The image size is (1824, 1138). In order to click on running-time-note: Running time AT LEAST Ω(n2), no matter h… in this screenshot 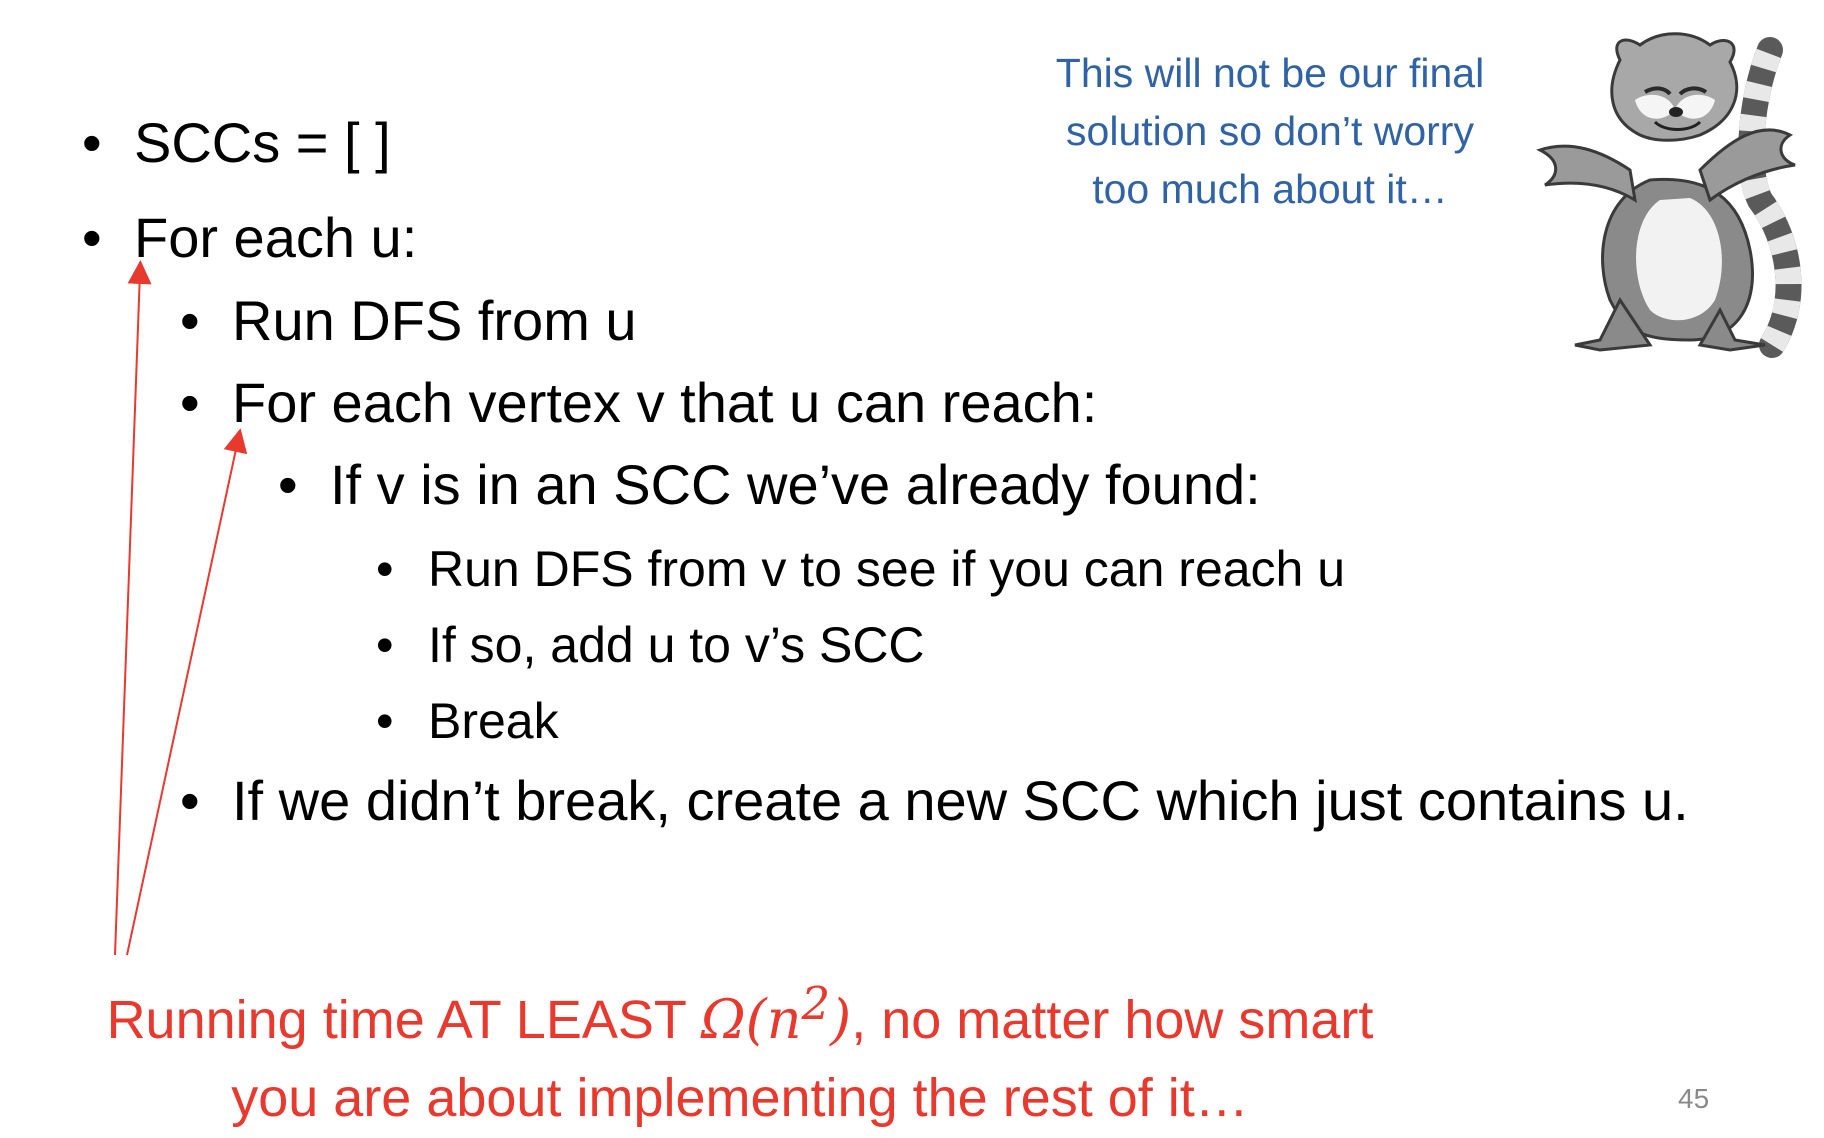, I will do `click(740, 1051)`.